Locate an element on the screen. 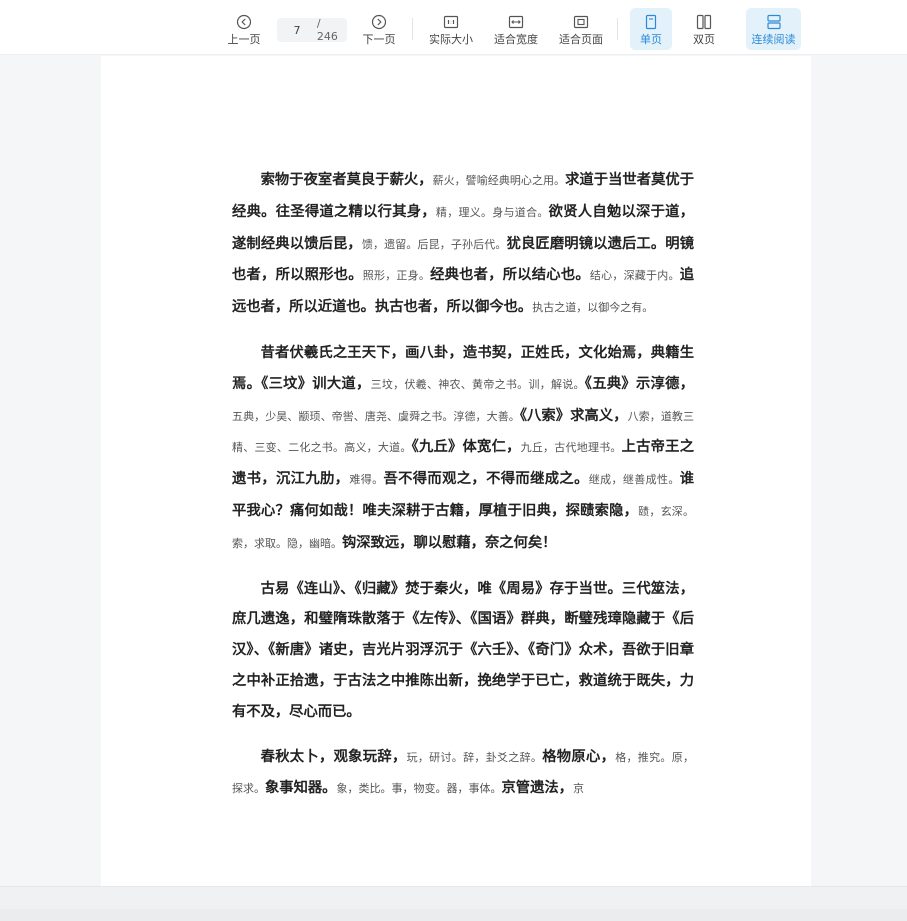  annotation-text: 象，类比。事，物变。器，事体。 is located at coordinates (419, 789).